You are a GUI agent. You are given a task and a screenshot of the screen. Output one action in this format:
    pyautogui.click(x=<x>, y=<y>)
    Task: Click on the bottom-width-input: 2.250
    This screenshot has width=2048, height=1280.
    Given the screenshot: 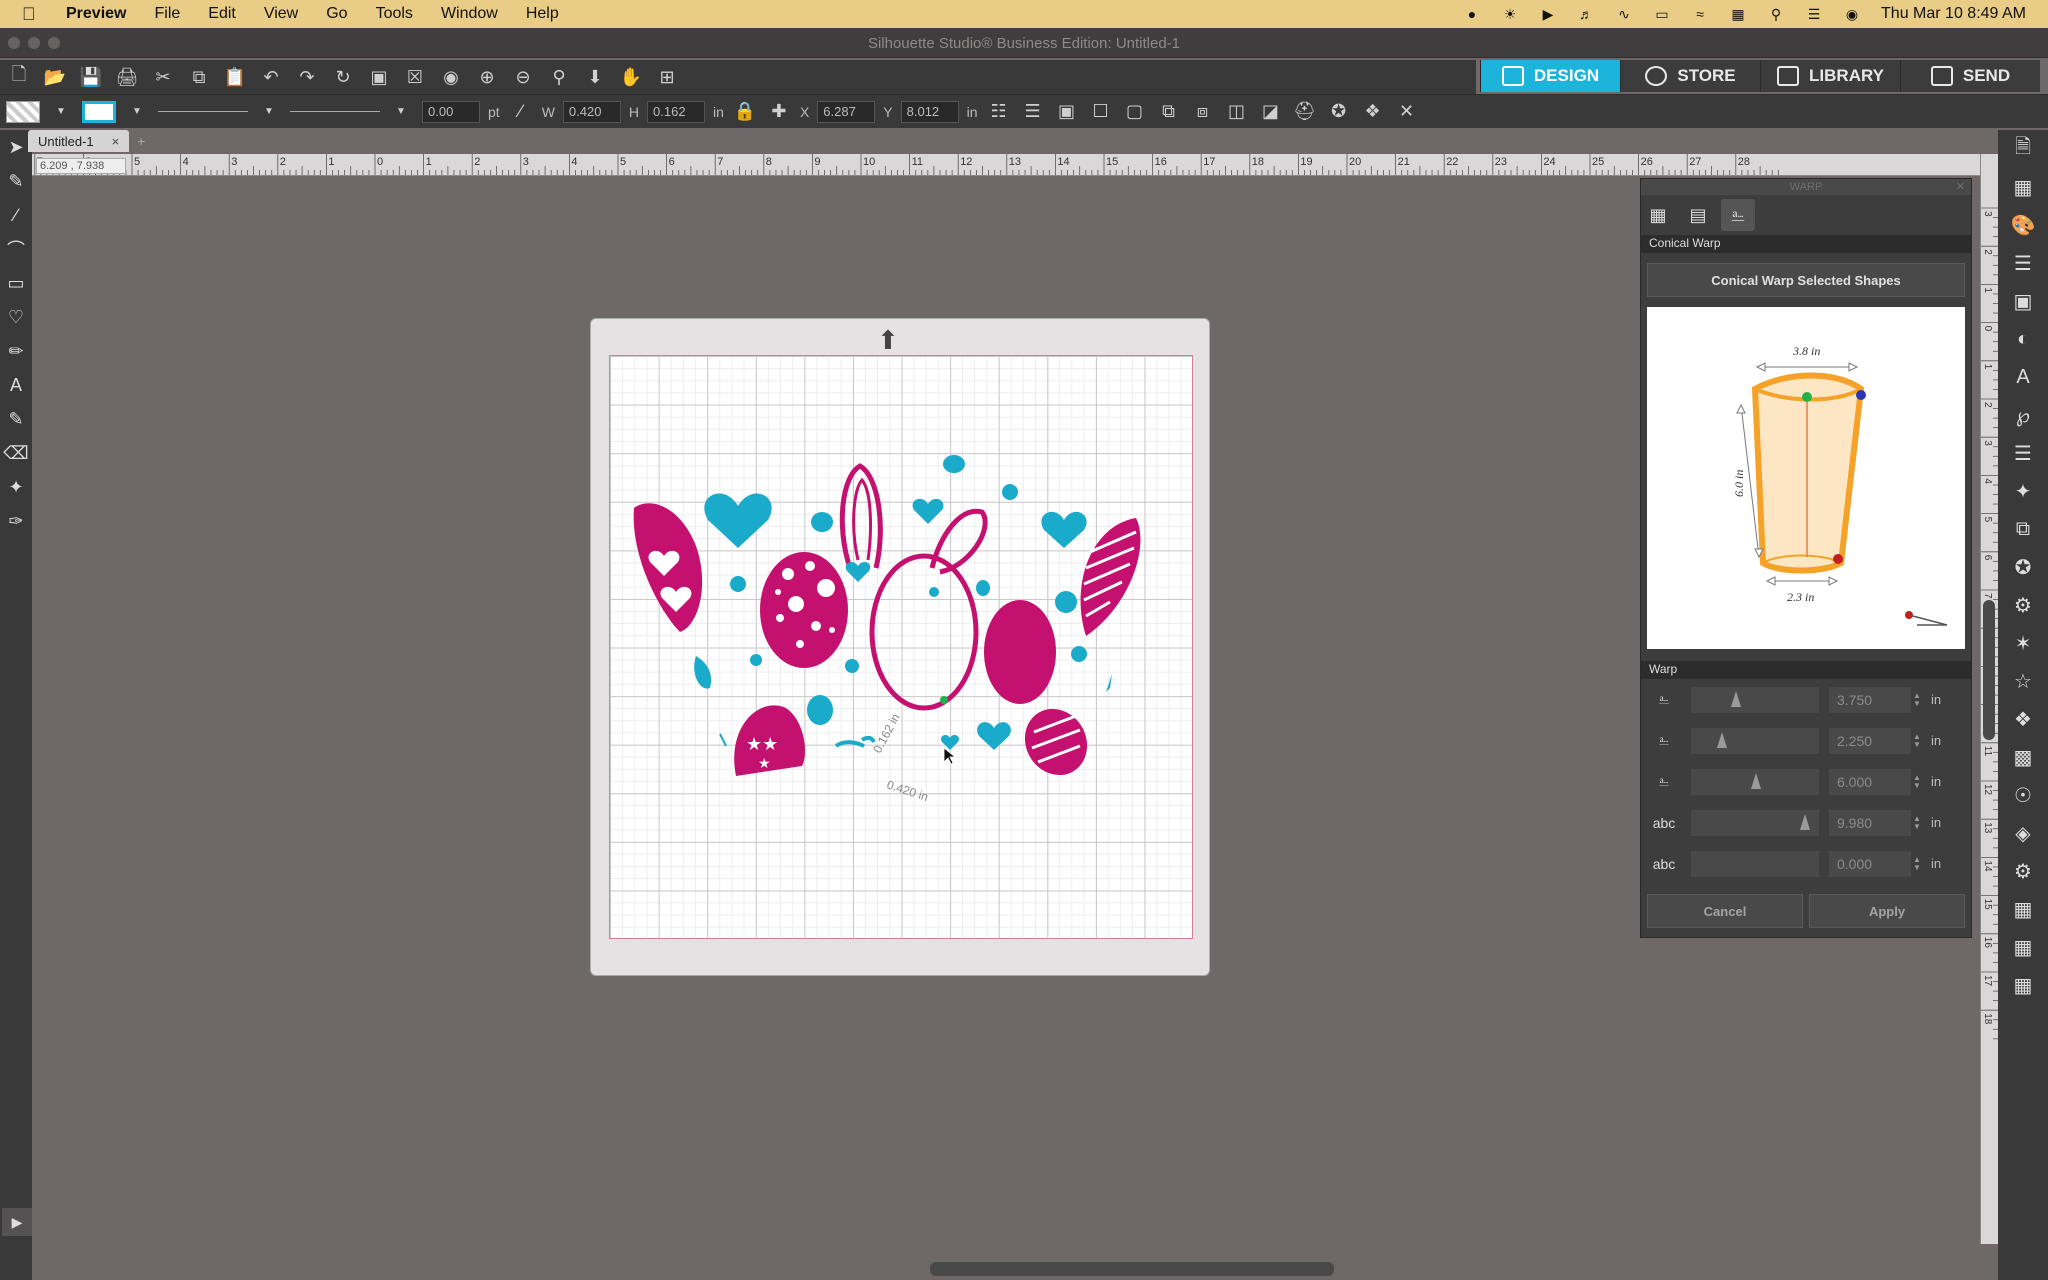 What is the action you would take?
    pyautogui.click(x=1870, y=740)
    